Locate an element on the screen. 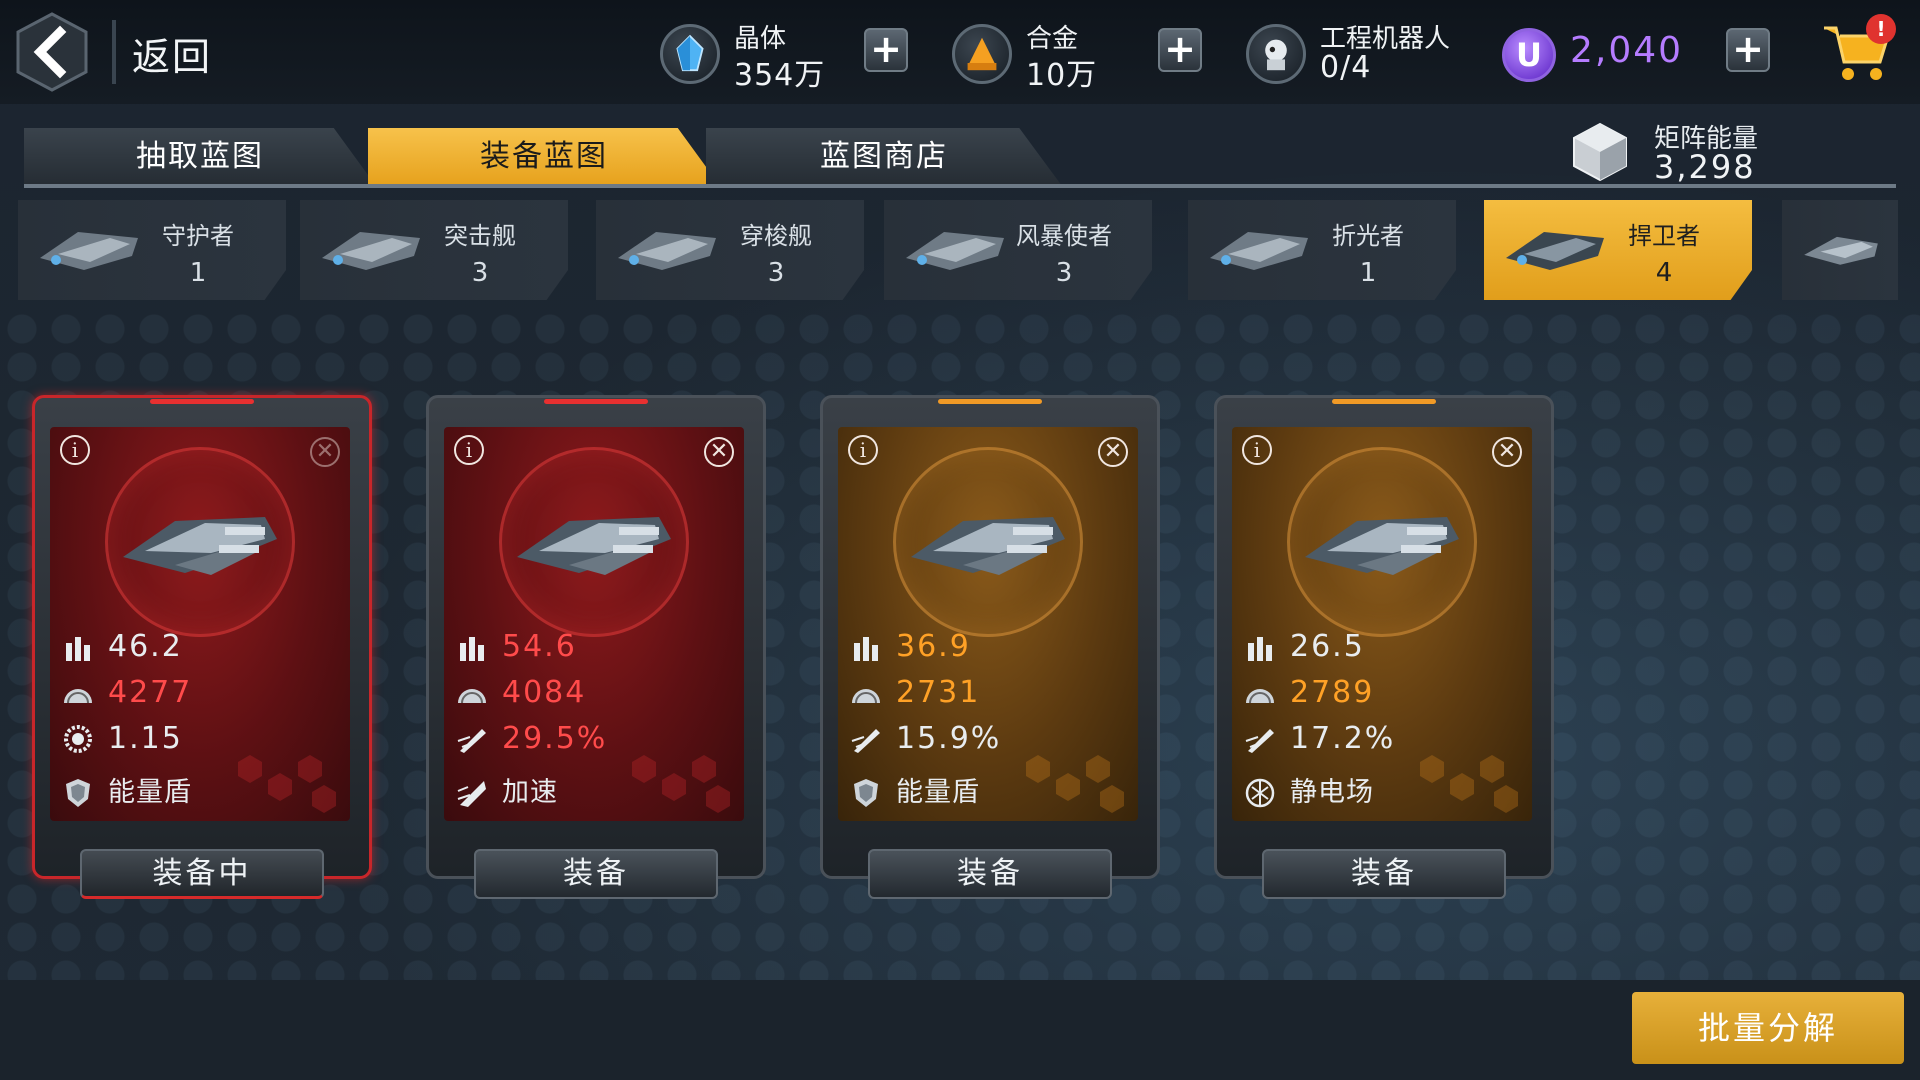 This screenshot has height=1080, width=1920. stat-row: 2789 is located at coordinates (1384, 693).